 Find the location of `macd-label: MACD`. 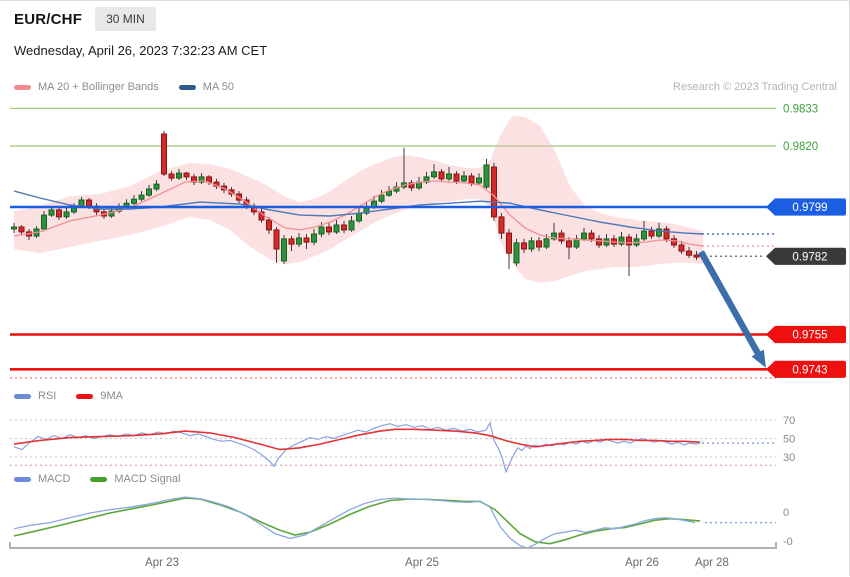

macd-label: MACD is located at coordinates (54, 479).